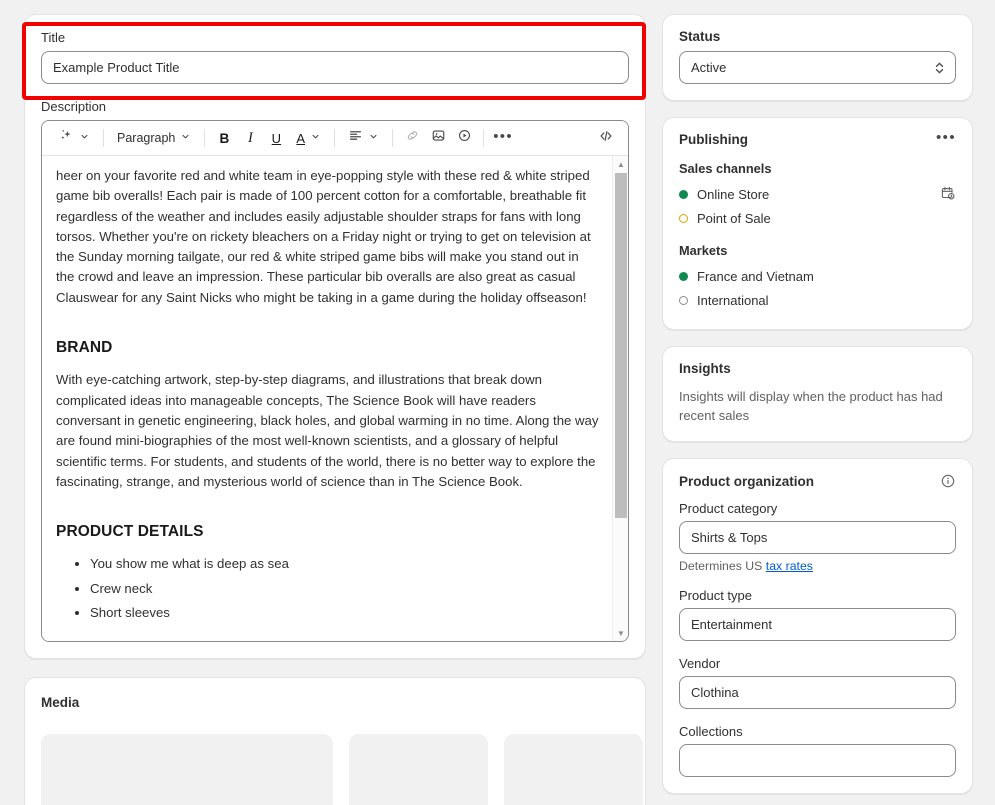  I want to click on market-international: International, so click(817, 300).